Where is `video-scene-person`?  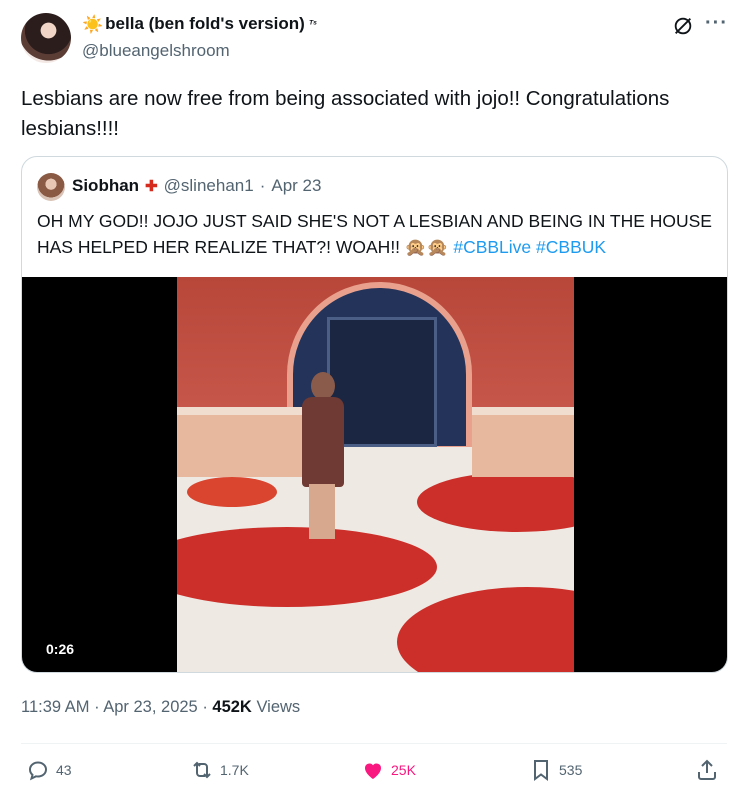 video-scene-person is located at coordinates (322, 457).